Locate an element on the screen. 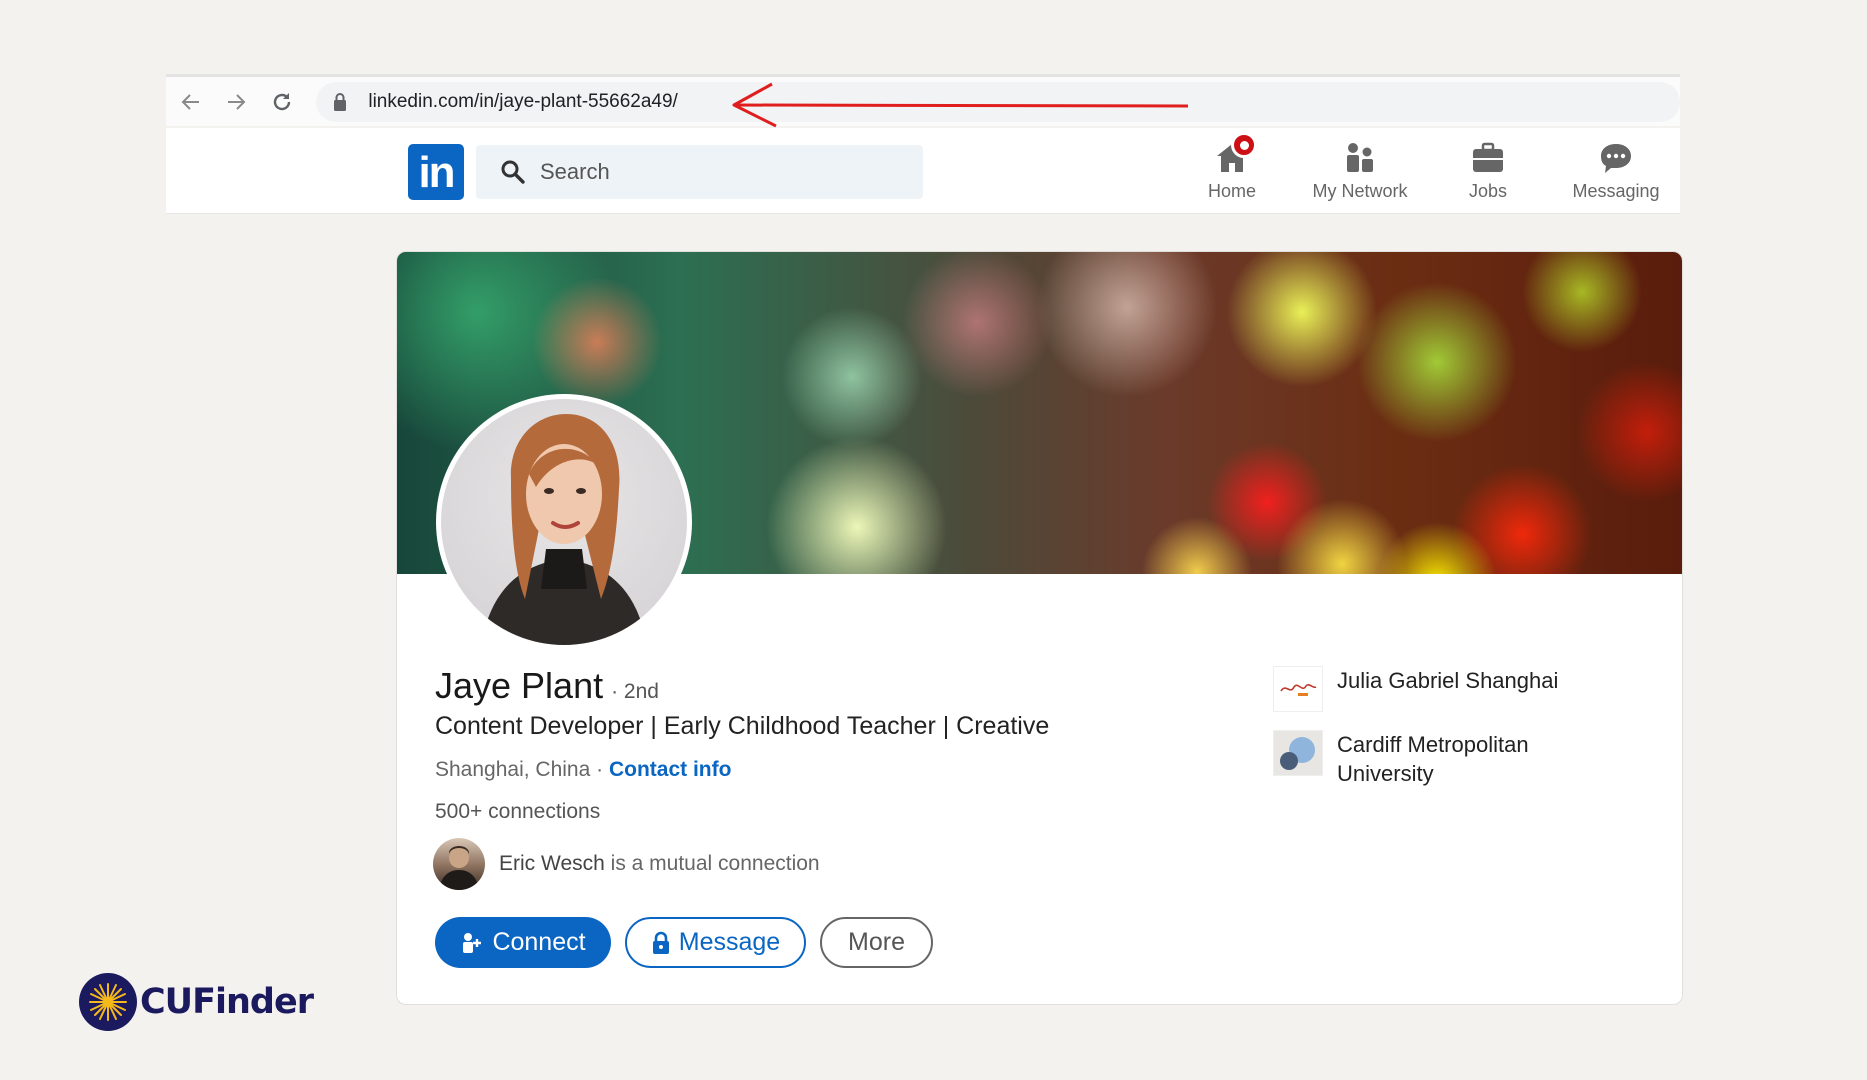 Image resolution: width=1867 pixels, height=1080 pixels. arrow-right-icon is located at coordinates (237, 101).